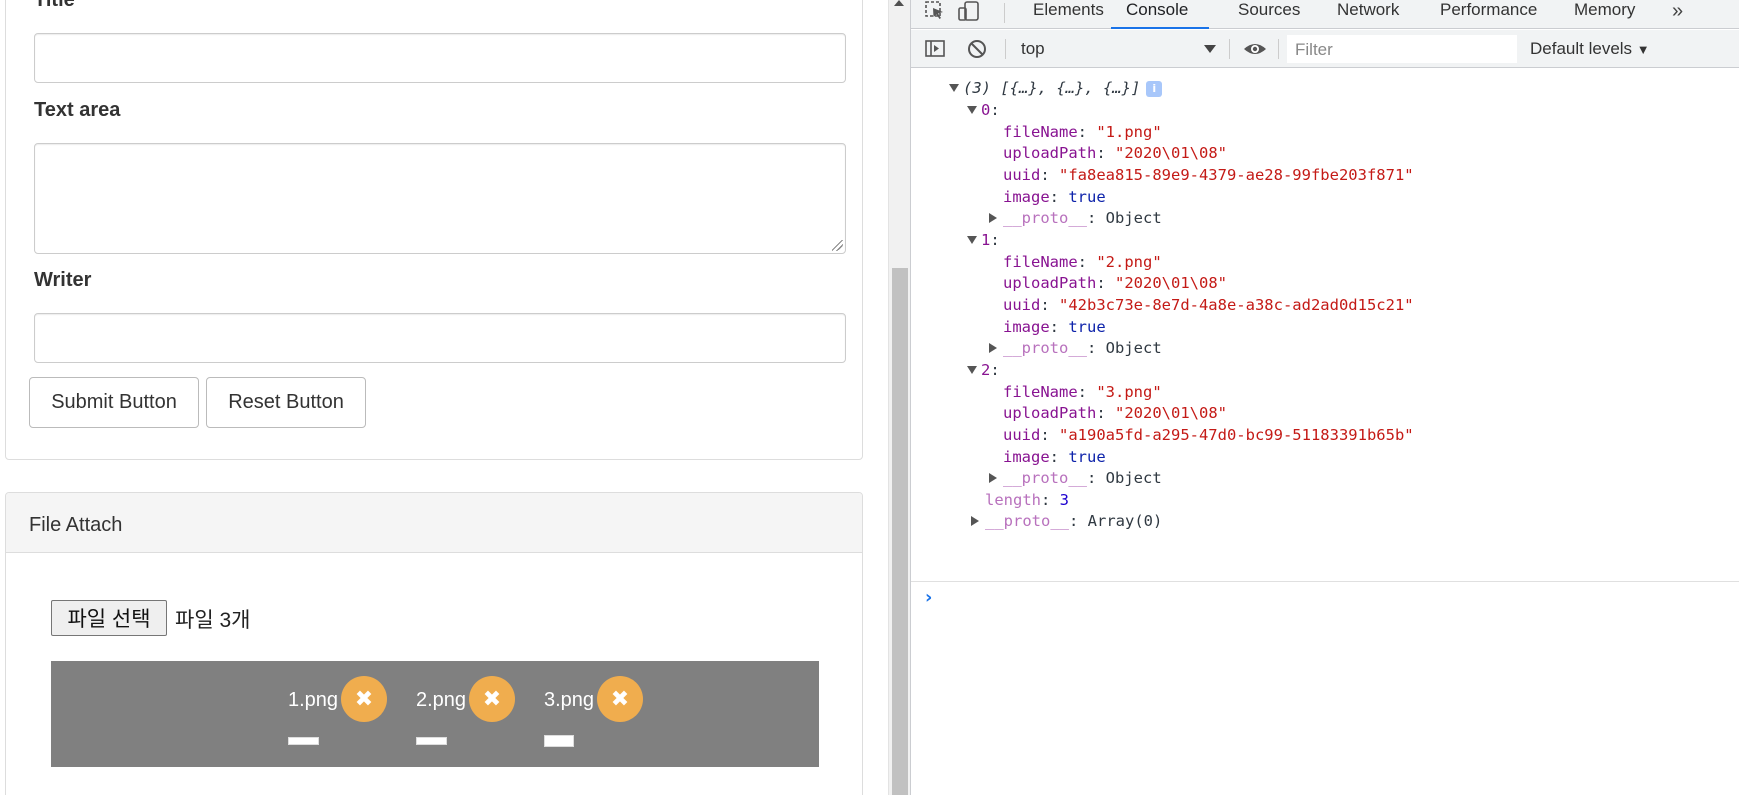  Describe the element at coordinates (286, 402) in the screenshot. I see `reset-button: Reset Button` at that location.